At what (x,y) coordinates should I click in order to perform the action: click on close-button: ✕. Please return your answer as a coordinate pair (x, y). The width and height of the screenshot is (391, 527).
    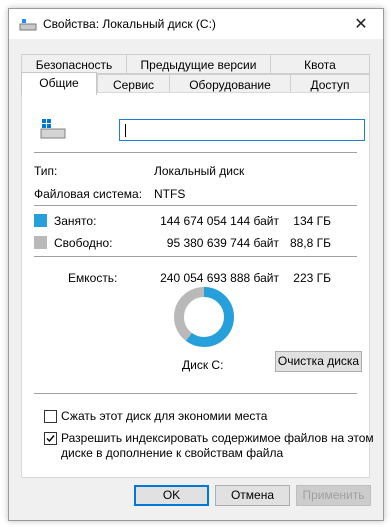
    Looking at the image, I should click on (361, 24).